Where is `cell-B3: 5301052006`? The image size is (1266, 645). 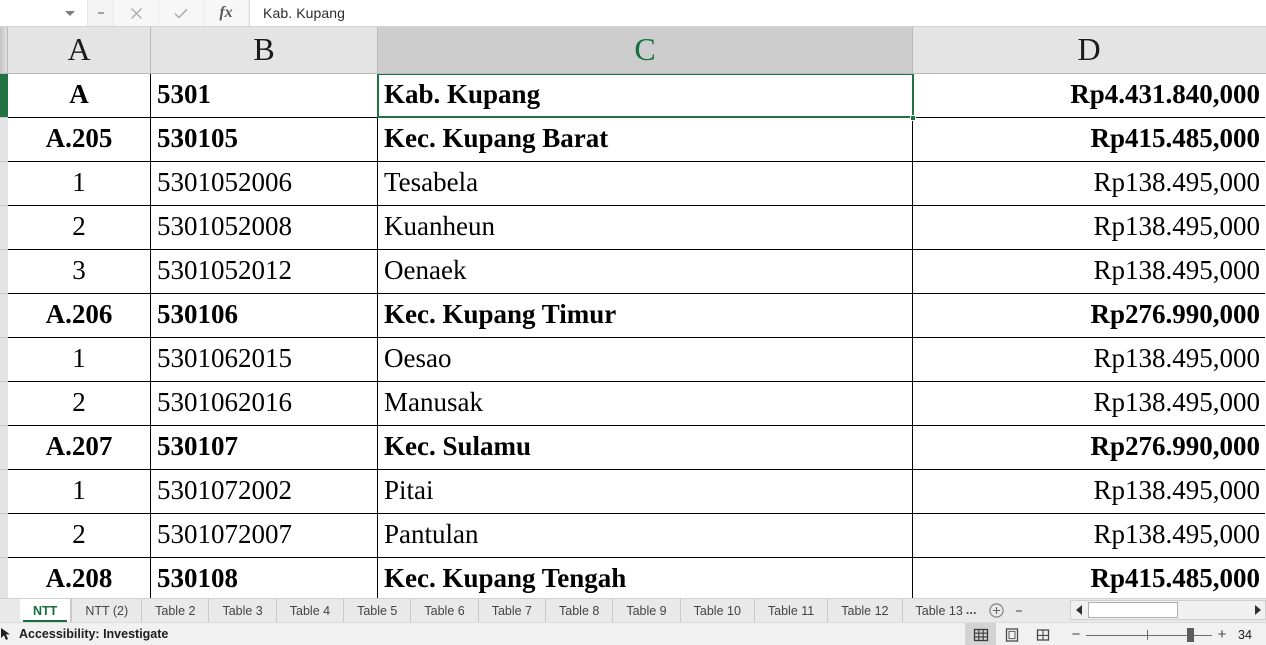 cell-B3: 5301052006 is located at coordinates (264, 183).